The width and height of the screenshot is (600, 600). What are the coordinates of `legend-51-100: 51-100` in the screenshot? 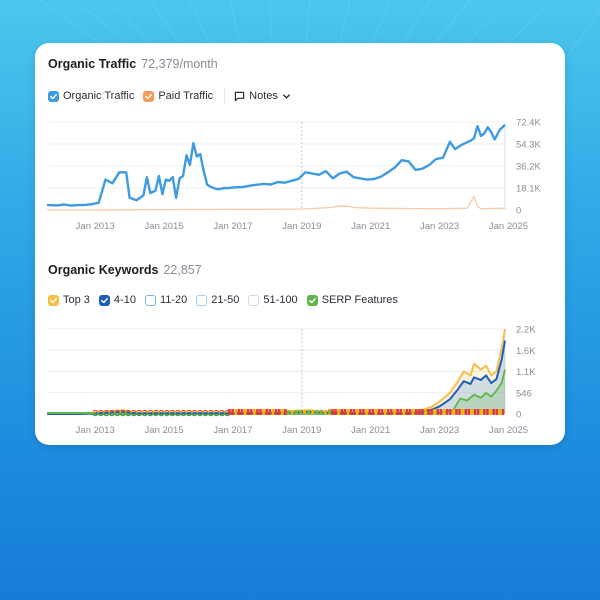 It's located at (273, 300).